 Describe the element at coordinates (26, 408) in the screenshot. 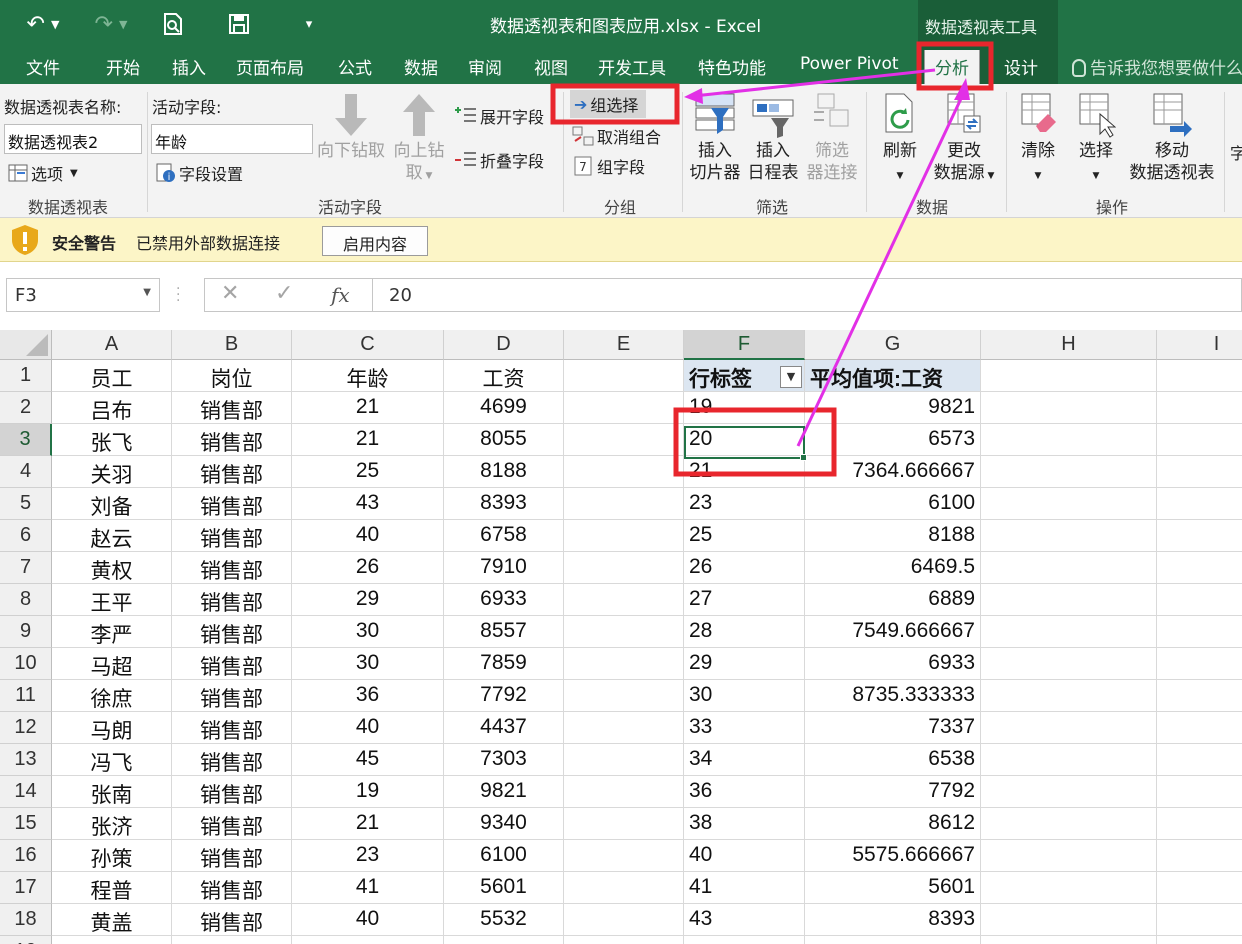

I see `row-header: 2` at that location.